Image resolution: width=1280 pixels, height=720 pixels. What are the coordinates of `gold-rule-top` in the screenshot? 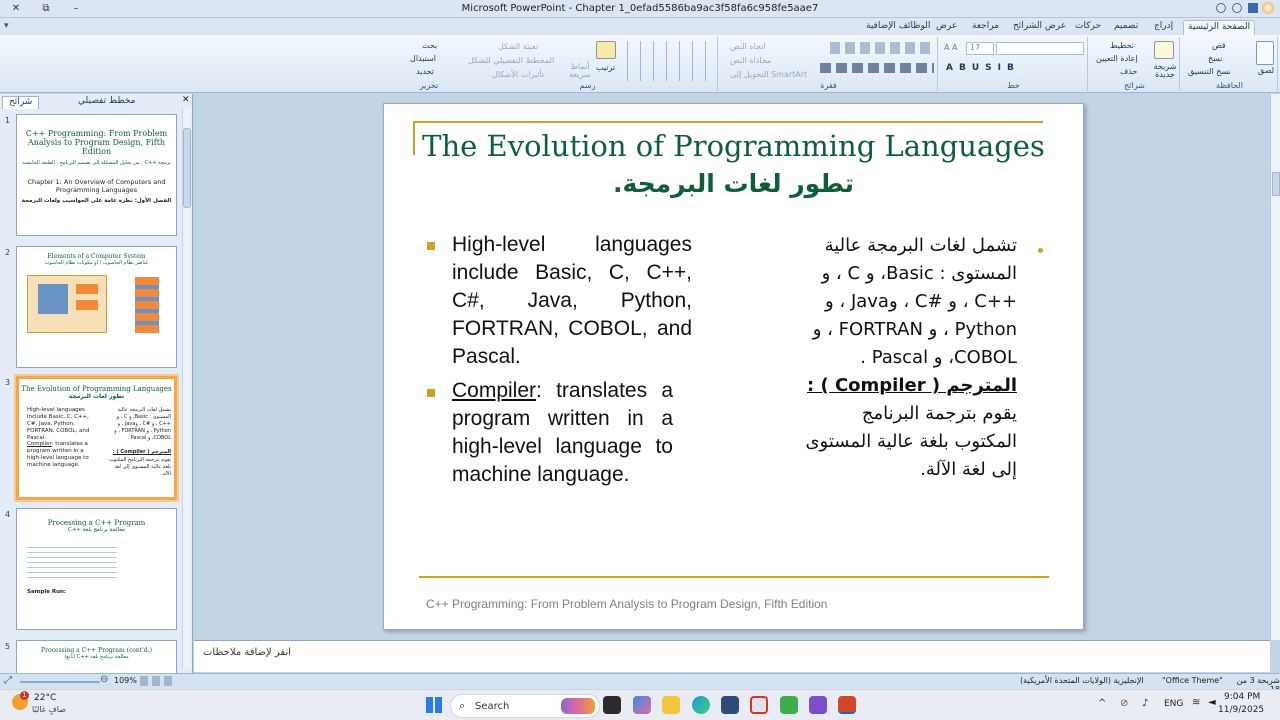 It's located at (728, 122).